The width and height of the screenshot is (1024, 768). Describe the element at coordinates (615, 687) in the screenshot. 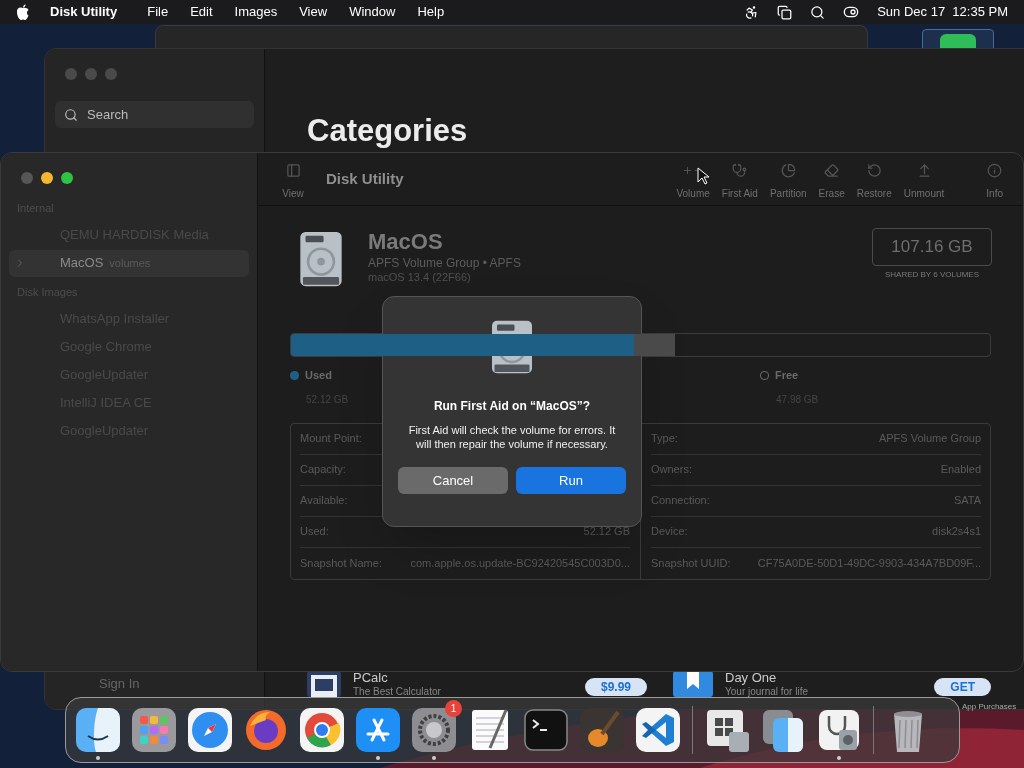

I see `price-button: $9.99` at that location.